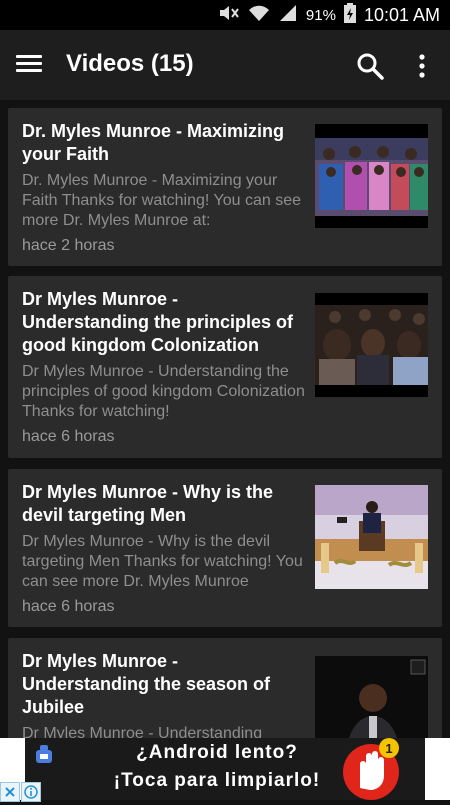 This screenshot has width=450, height=805. What do you see at coordinates (130, 63) in the screenshot?
I see `page-title: Videos (15)` at bounding box center [130, 63].